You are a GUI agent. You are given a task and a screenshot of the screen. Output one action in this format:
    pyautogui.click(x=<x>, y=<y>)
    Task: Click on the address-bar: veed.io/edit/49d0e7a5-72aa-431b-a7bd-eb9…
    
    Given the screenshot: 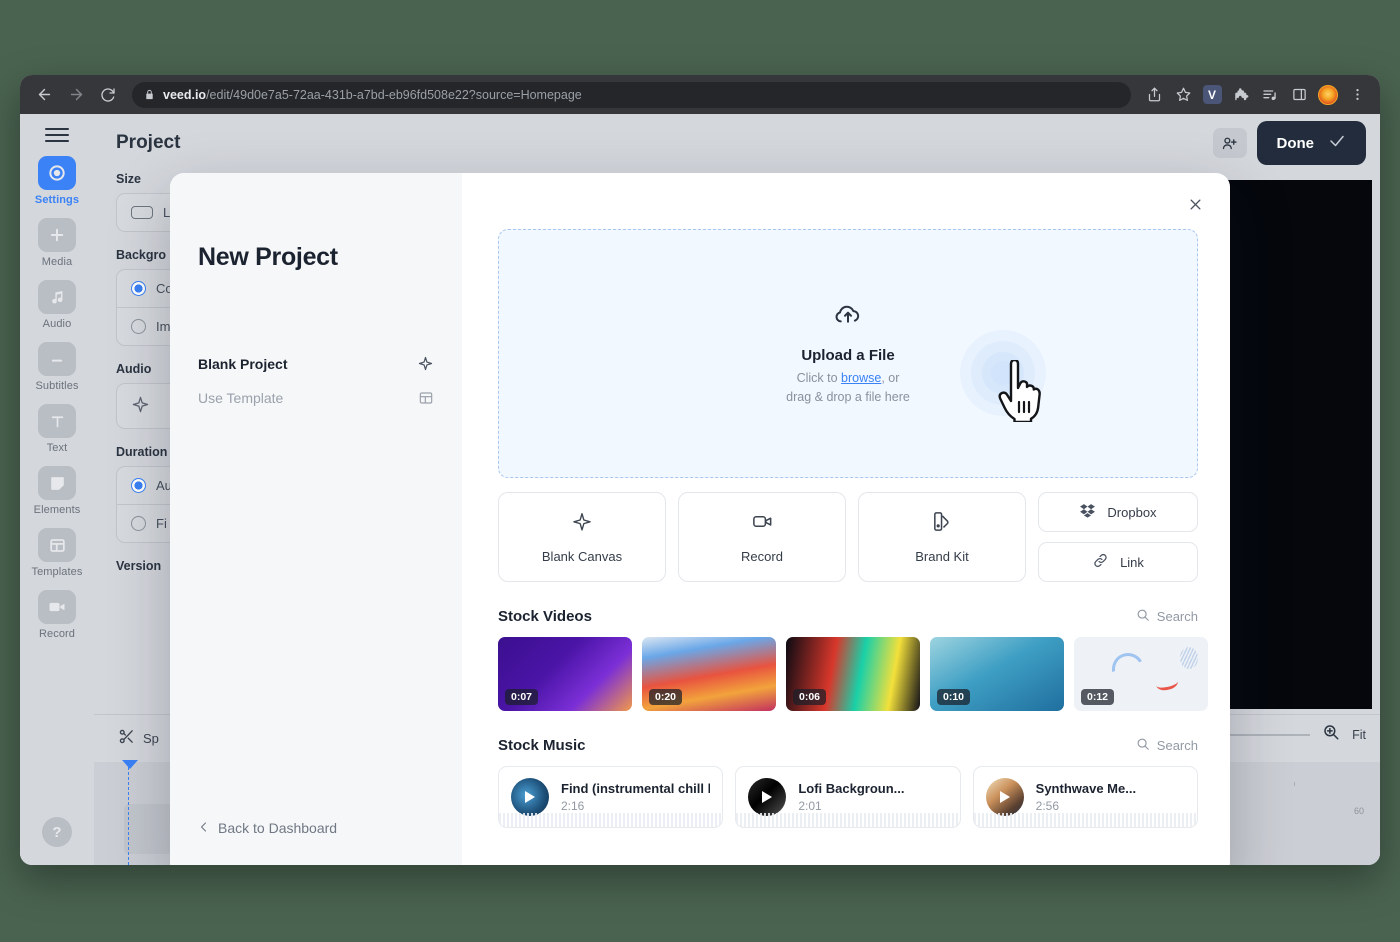 What is the action you would take?
    pyautogui.click(x=631, y=94)
    